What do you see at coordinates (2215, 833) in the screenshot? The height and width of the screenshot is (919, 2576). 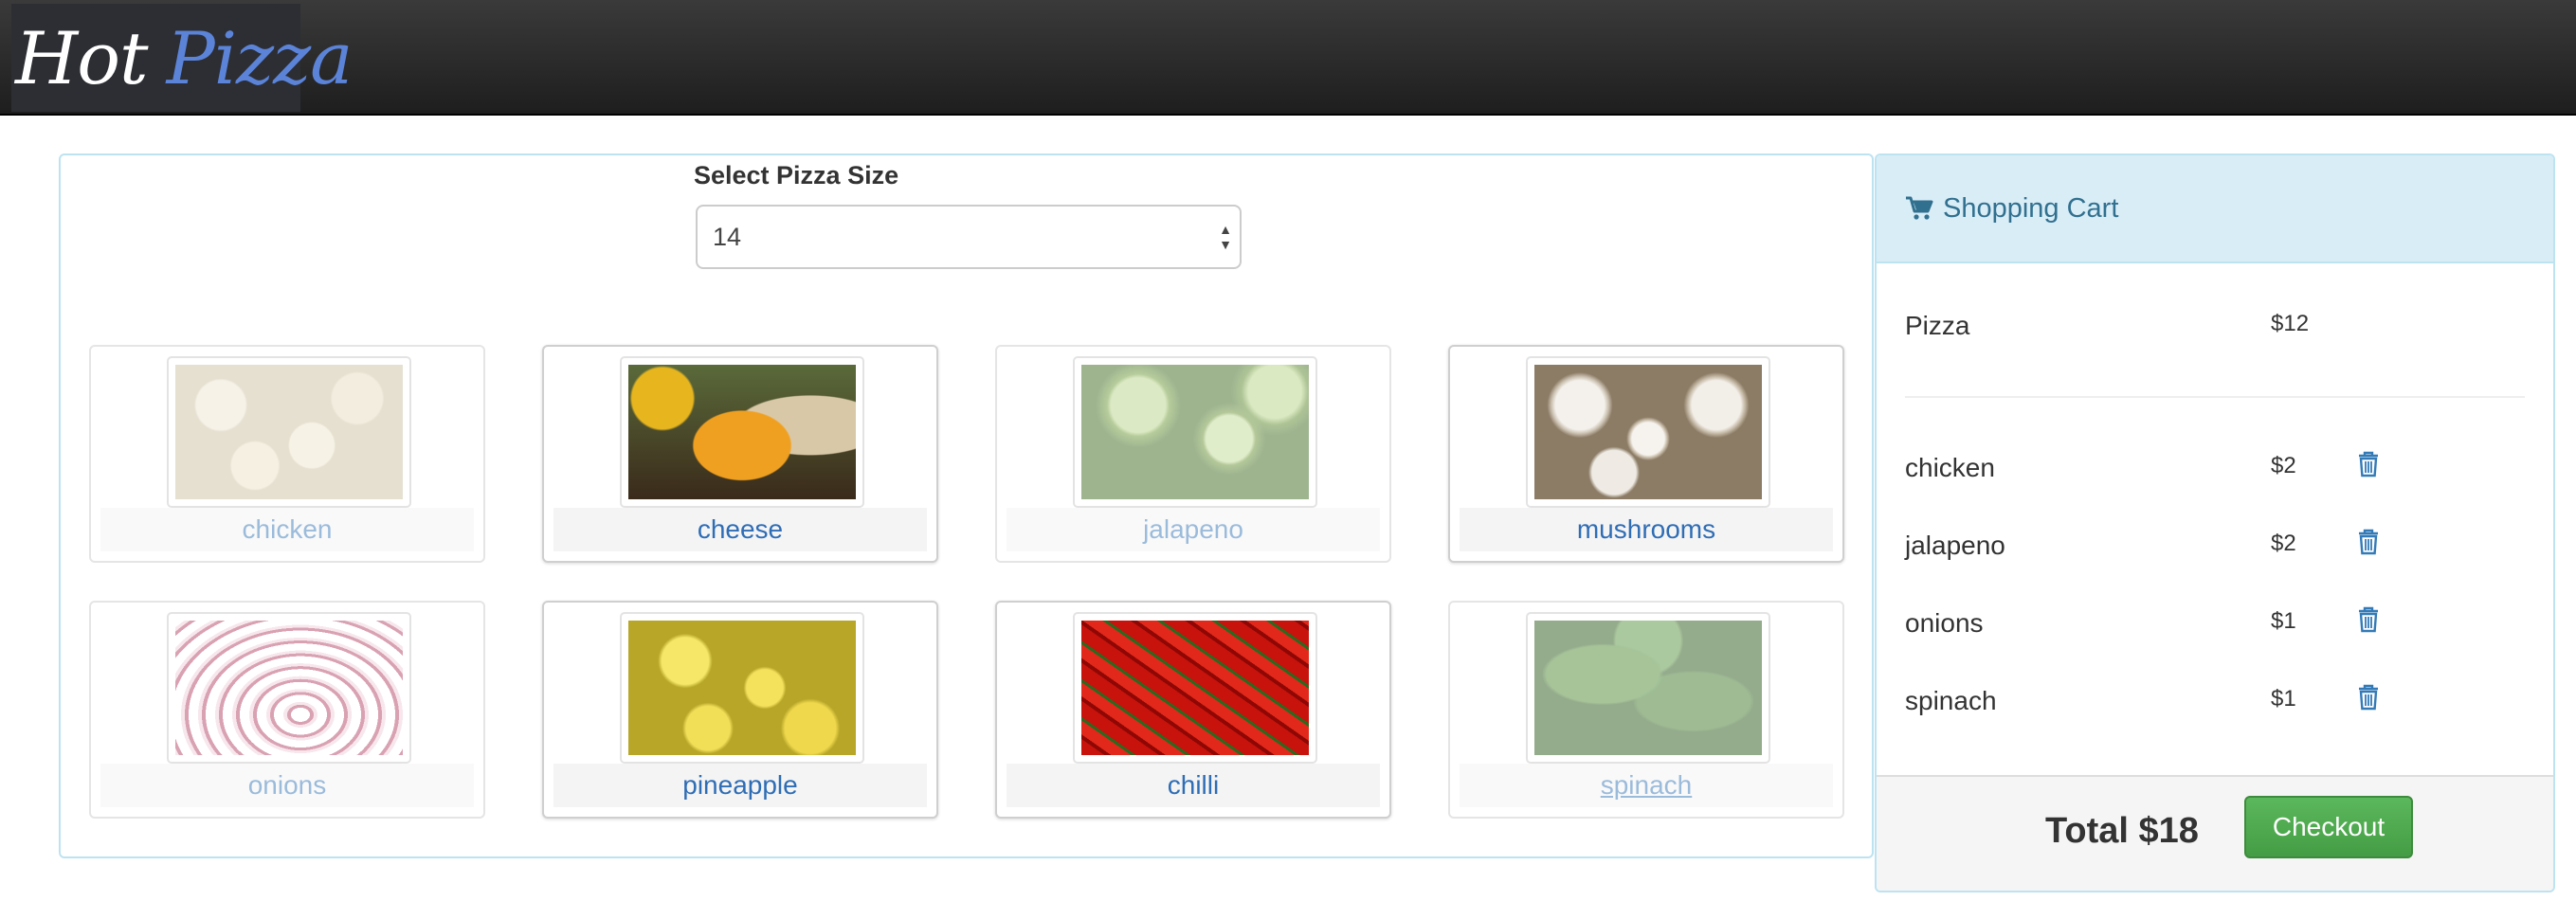 I see `cart-footer: Total $18 Checkout` at bounding box center [2215, 833].